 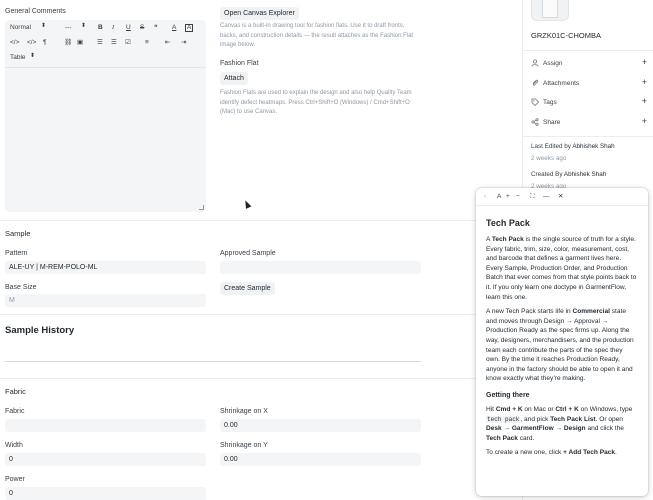 I want to click on table-select: Table, so click(x=18, y=58).